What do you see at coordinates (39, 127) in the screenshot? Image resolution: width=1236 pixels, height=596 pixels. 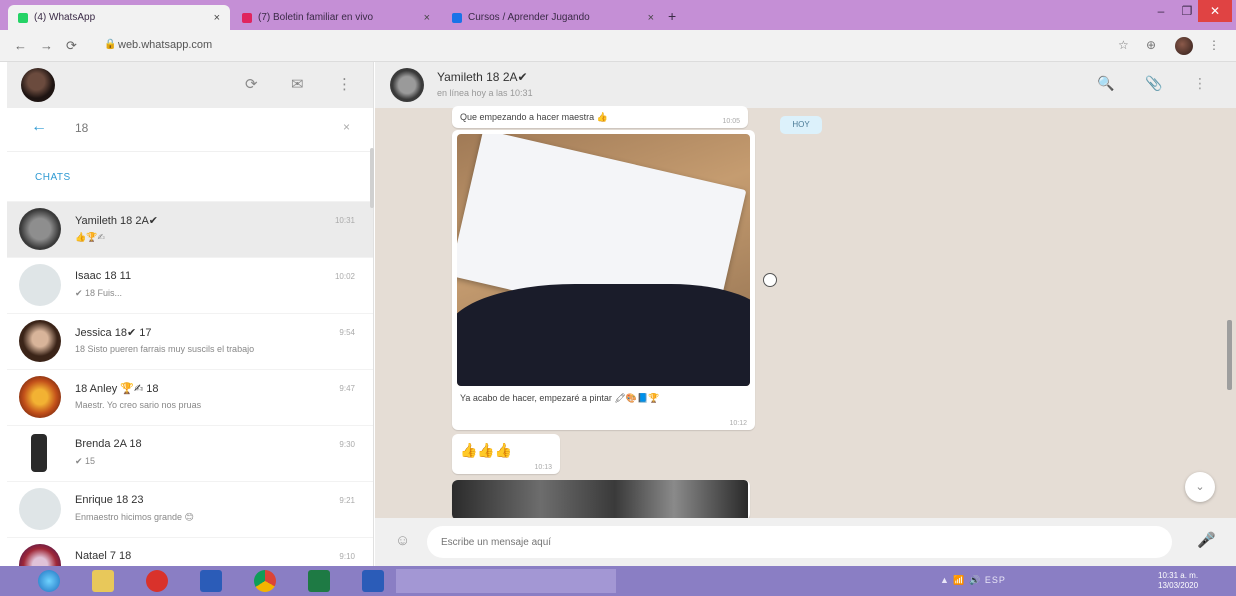 I see `search-back-icon: ←` at bounding box center [39, 127].